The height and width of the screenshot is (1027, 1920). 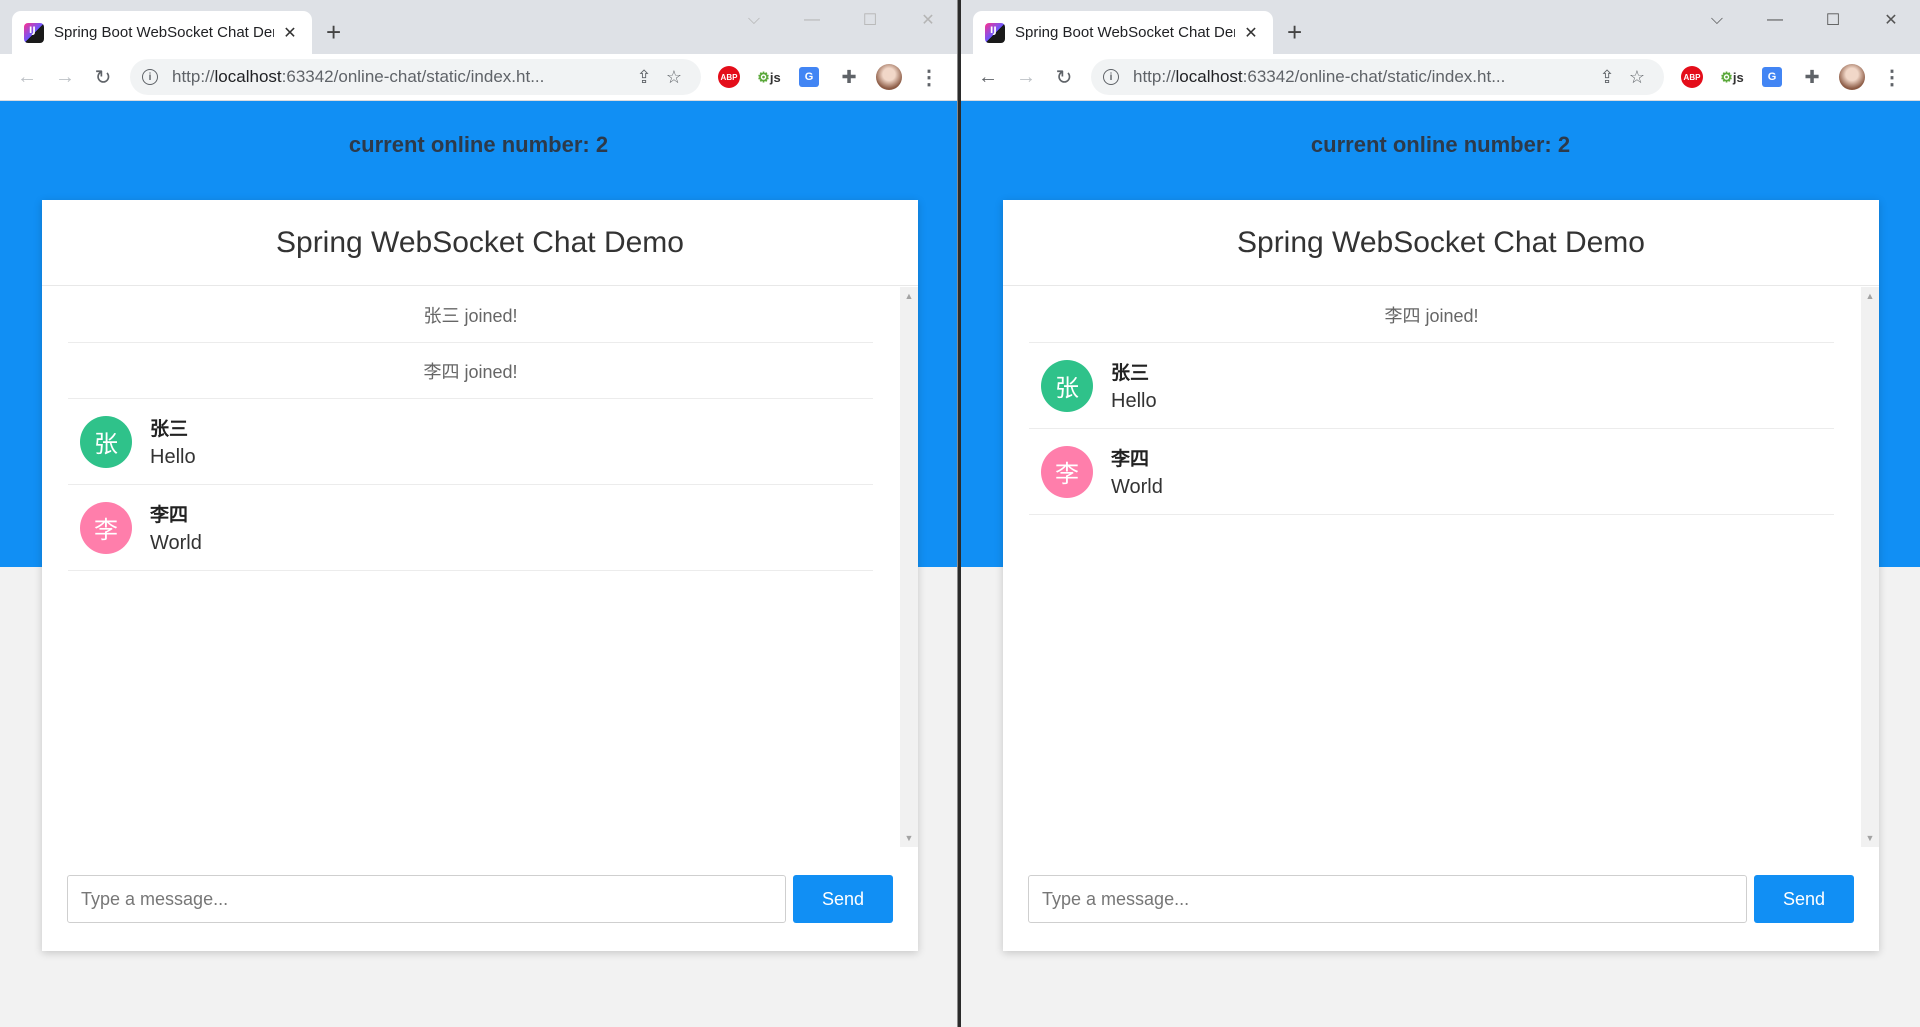 I want to click on message-text: Hello, so click(x=173, y=457).